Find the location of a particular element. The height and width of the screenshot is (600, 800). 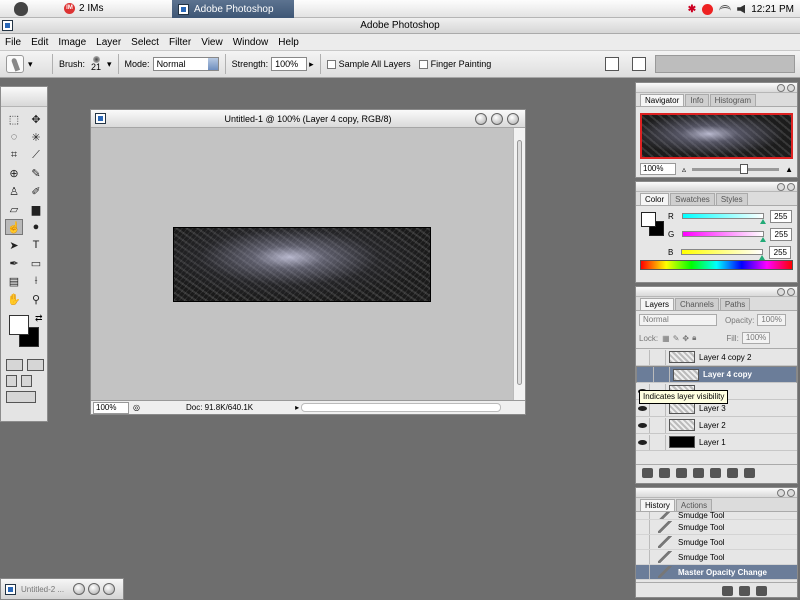

navigator-zoom-field: 100% is located at coordinates (658, 169).